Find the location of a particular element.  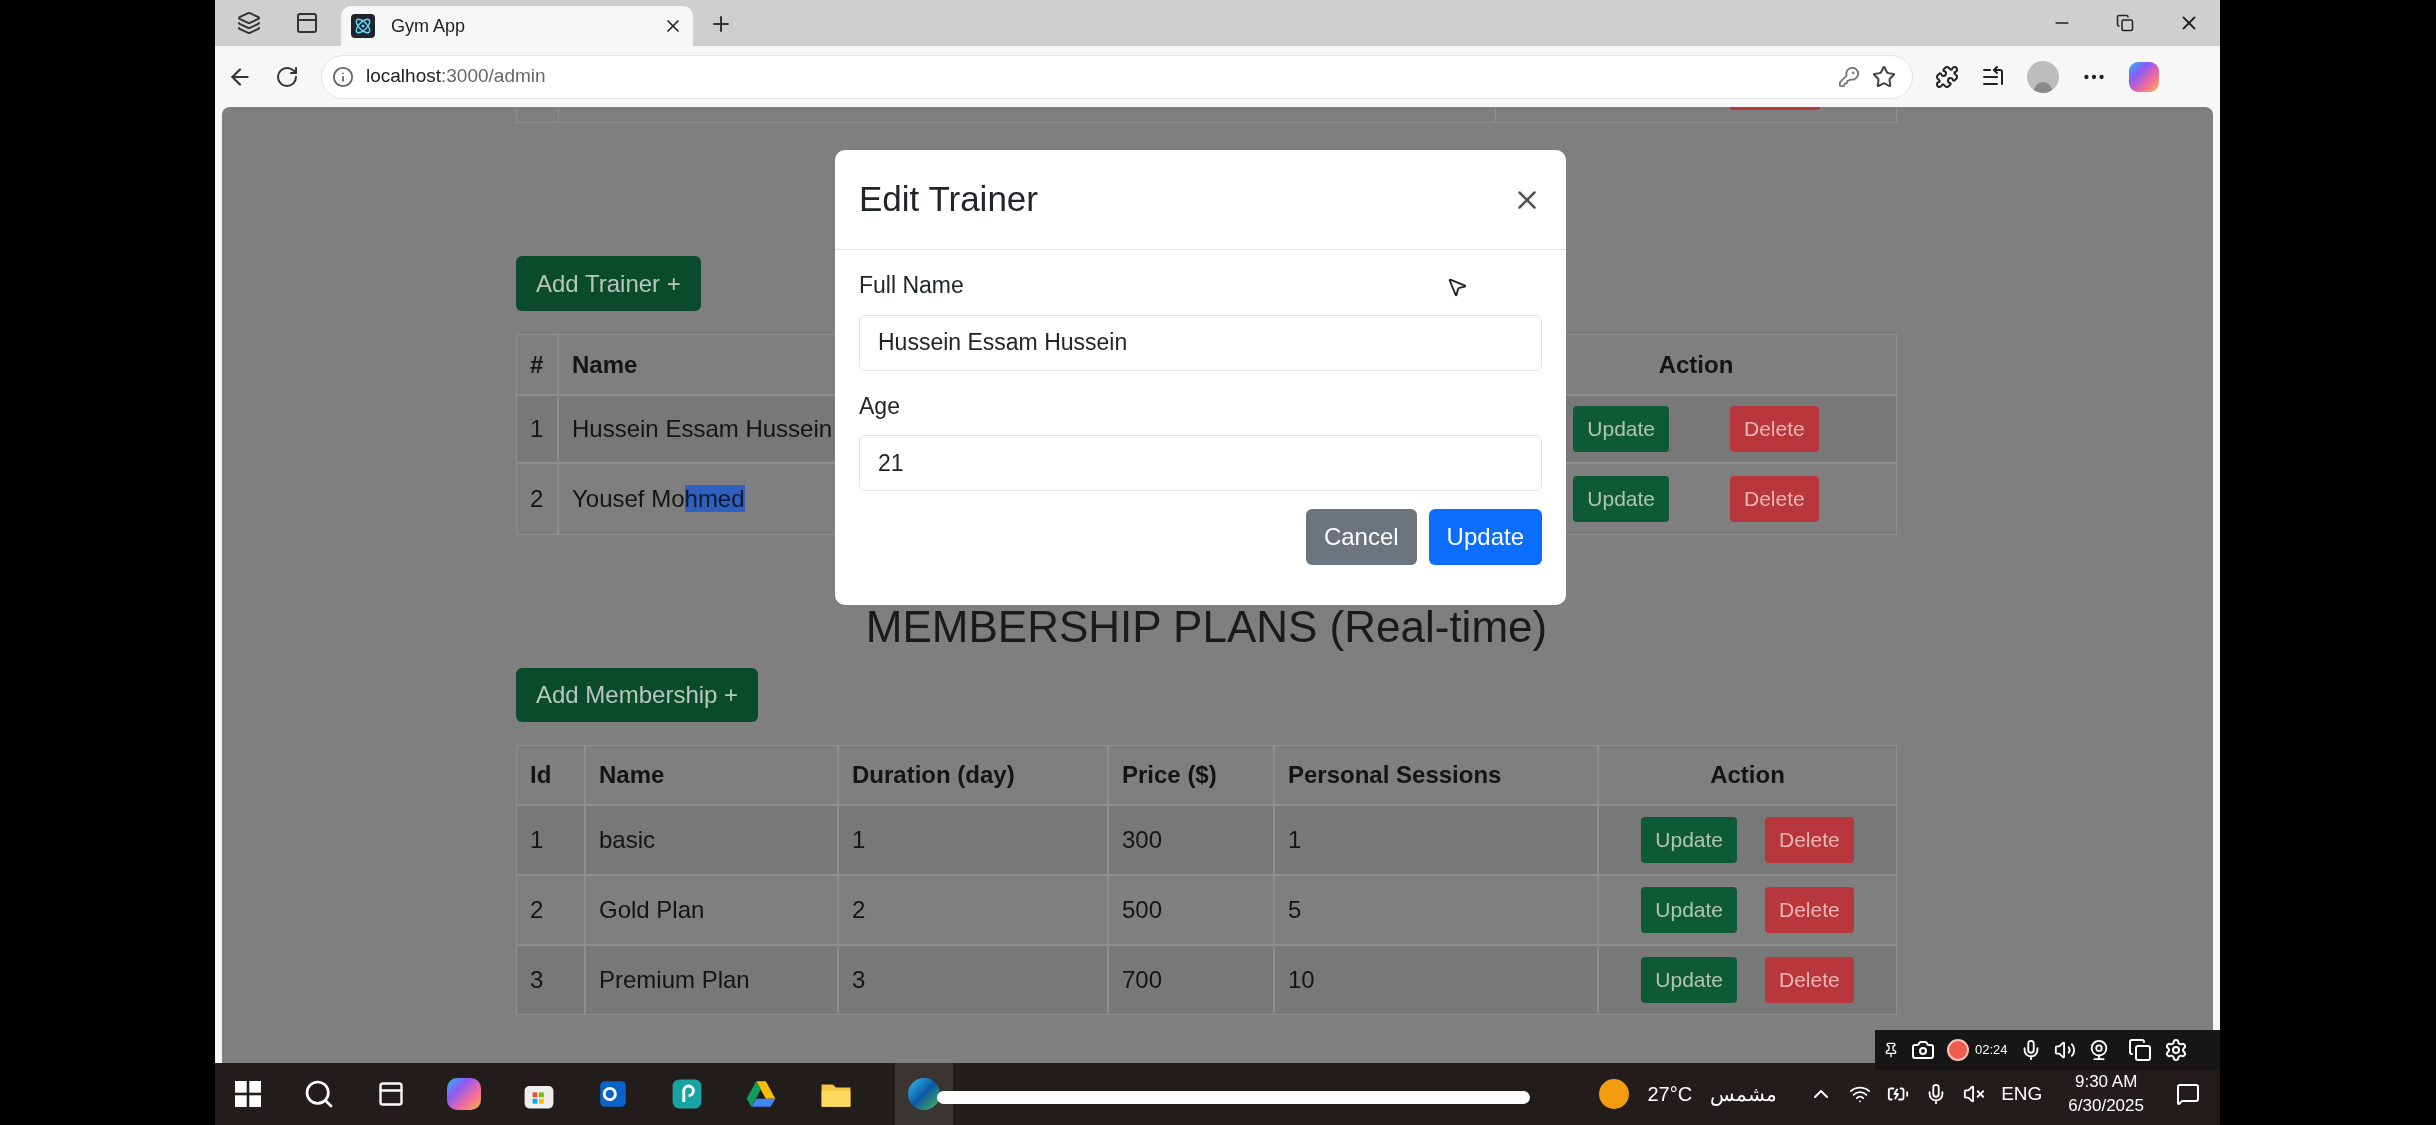

temperature-text: 27°C is located at coordinates (1670, 1094).